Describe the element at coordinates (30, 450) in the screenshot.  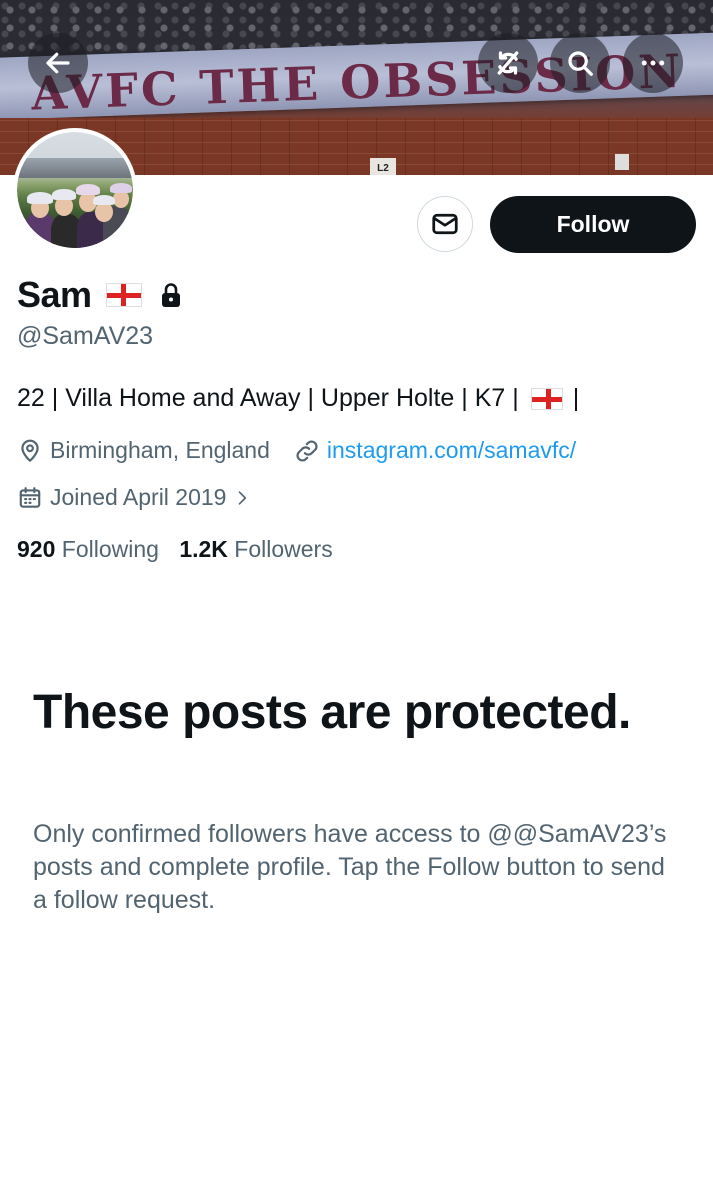
I see `location-pin-icon` at that location.